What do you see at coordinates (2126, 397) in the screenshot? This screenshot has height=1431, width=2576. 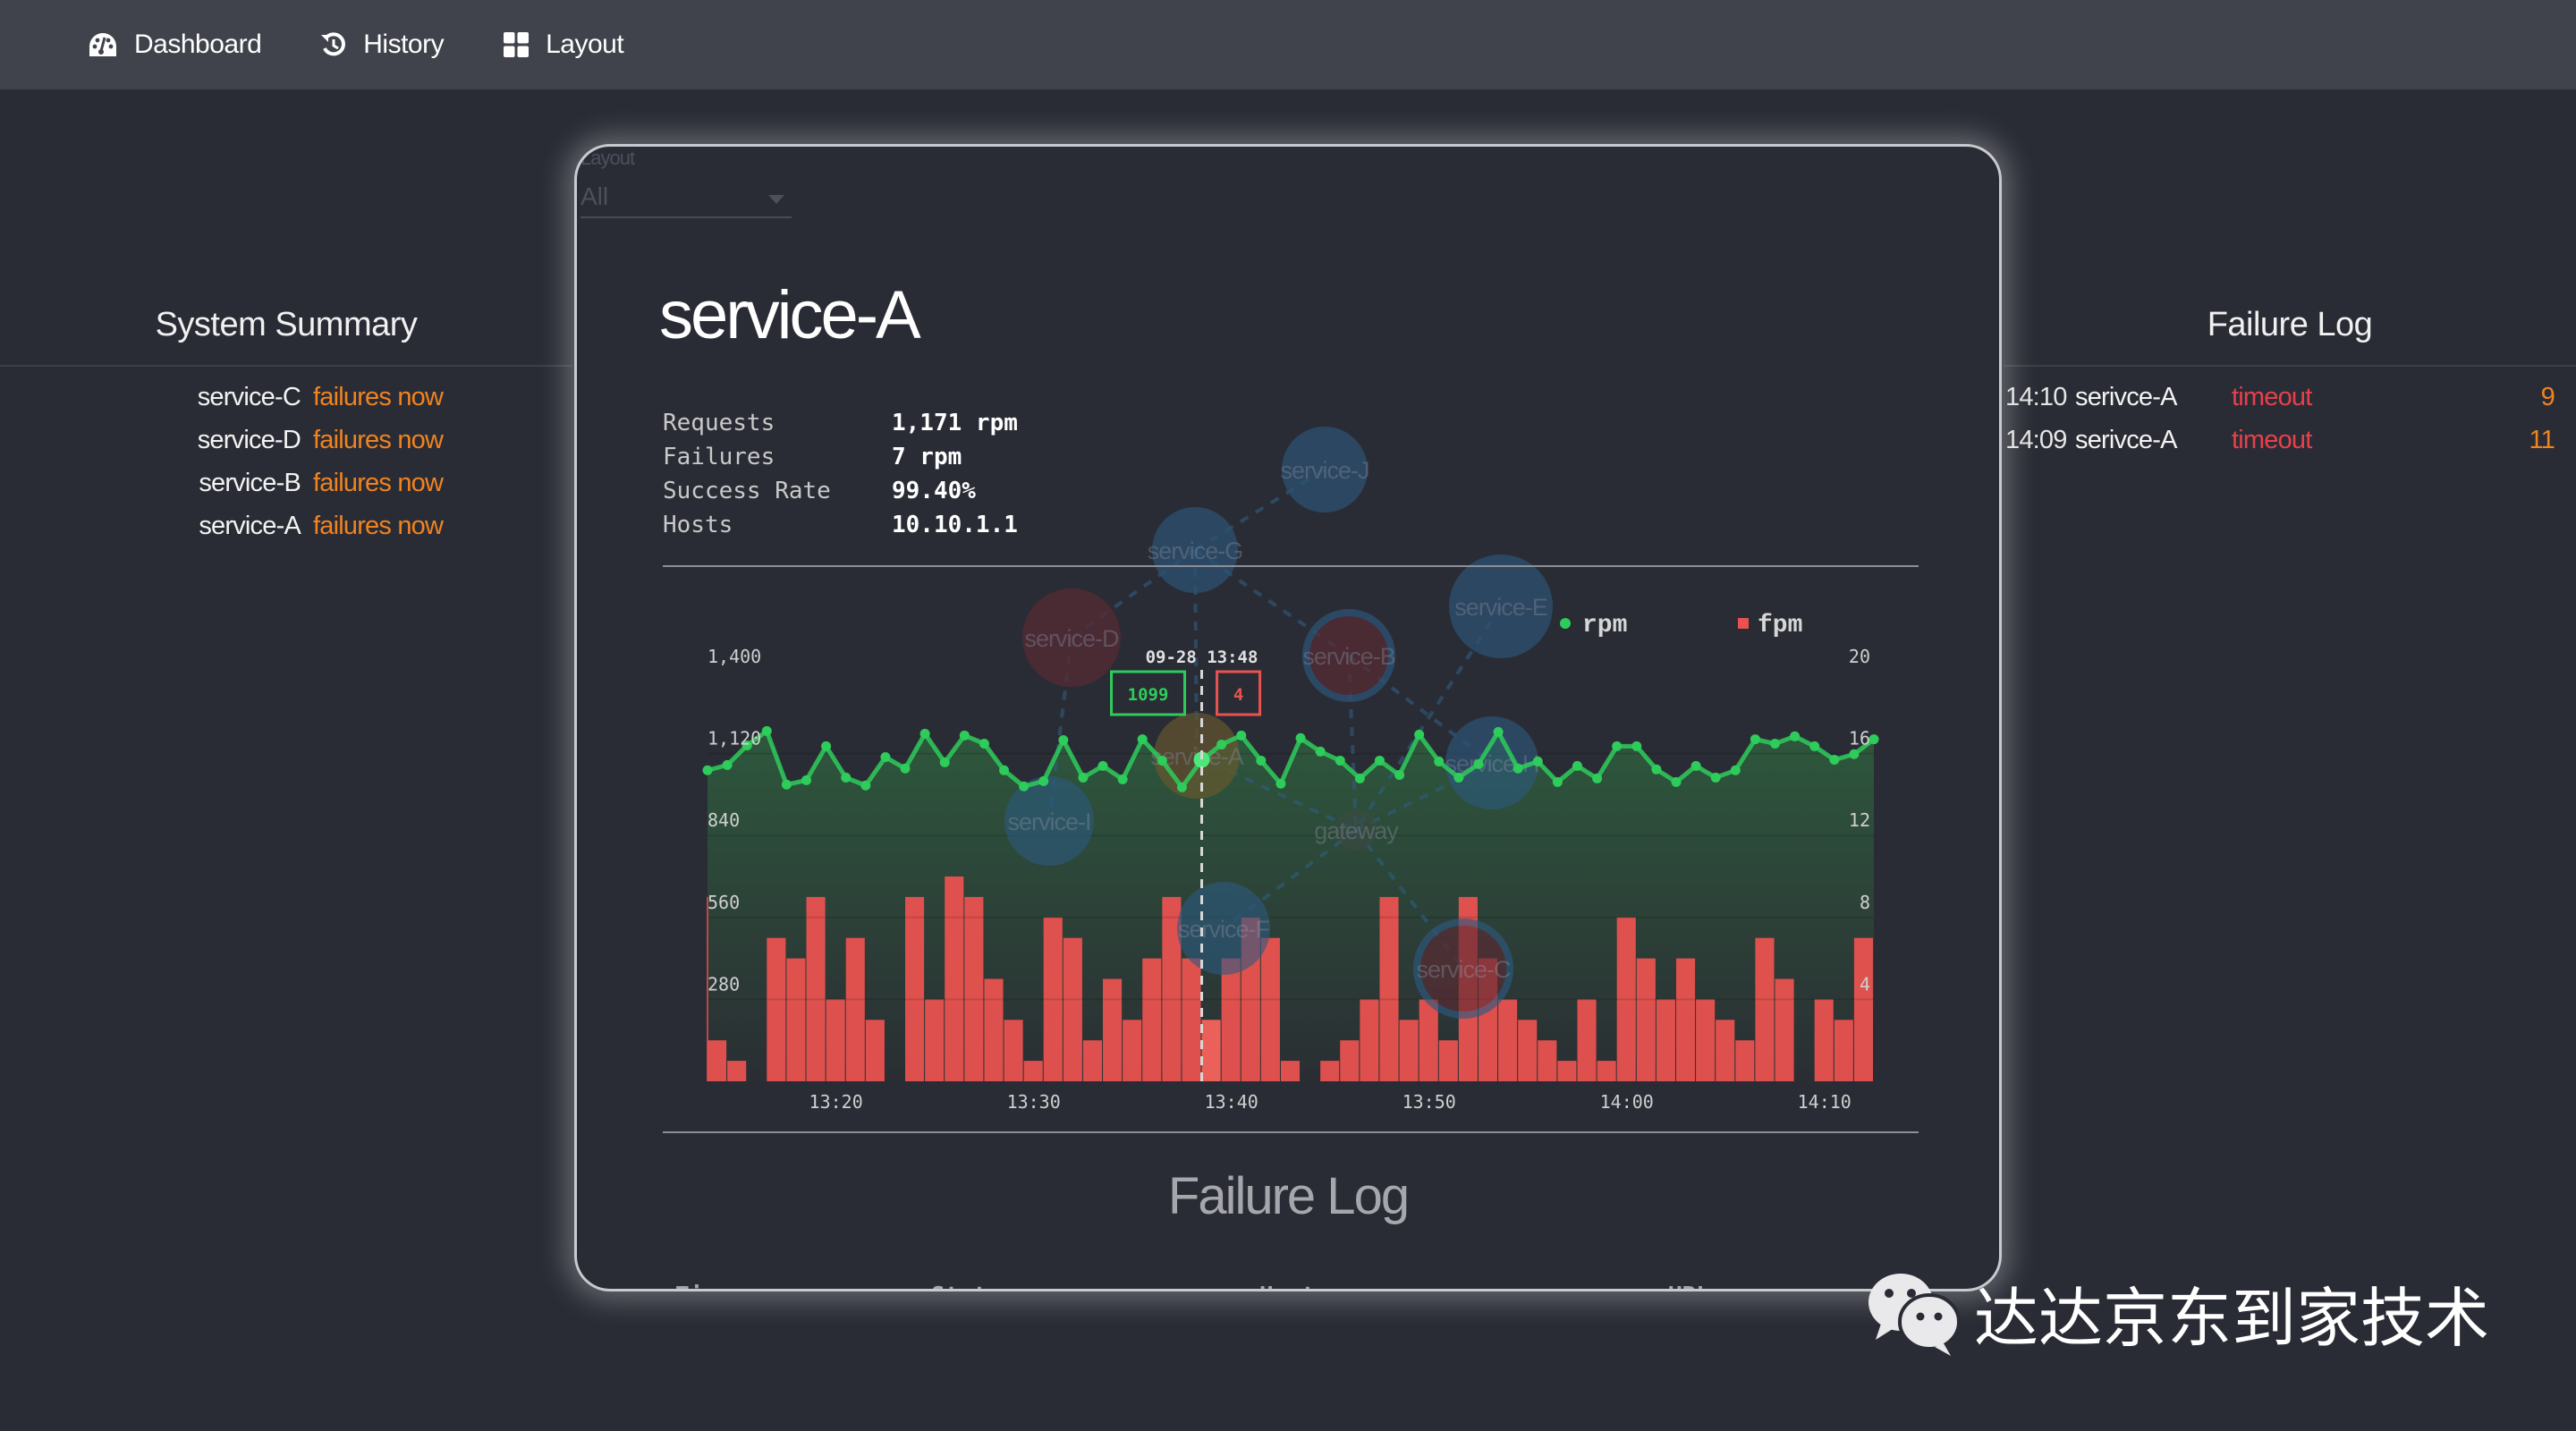 I see `failure-service: serivce-A` at bounding box center [2126, 397].